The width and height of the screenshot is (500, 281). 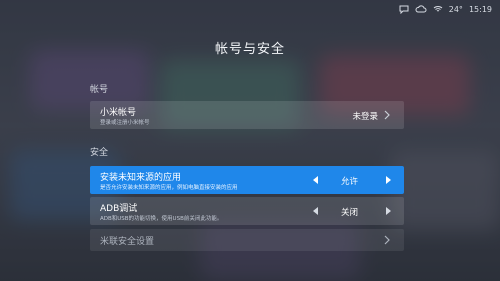 I want to click on section-label-account: 帐号, so click(x=99, y=90).